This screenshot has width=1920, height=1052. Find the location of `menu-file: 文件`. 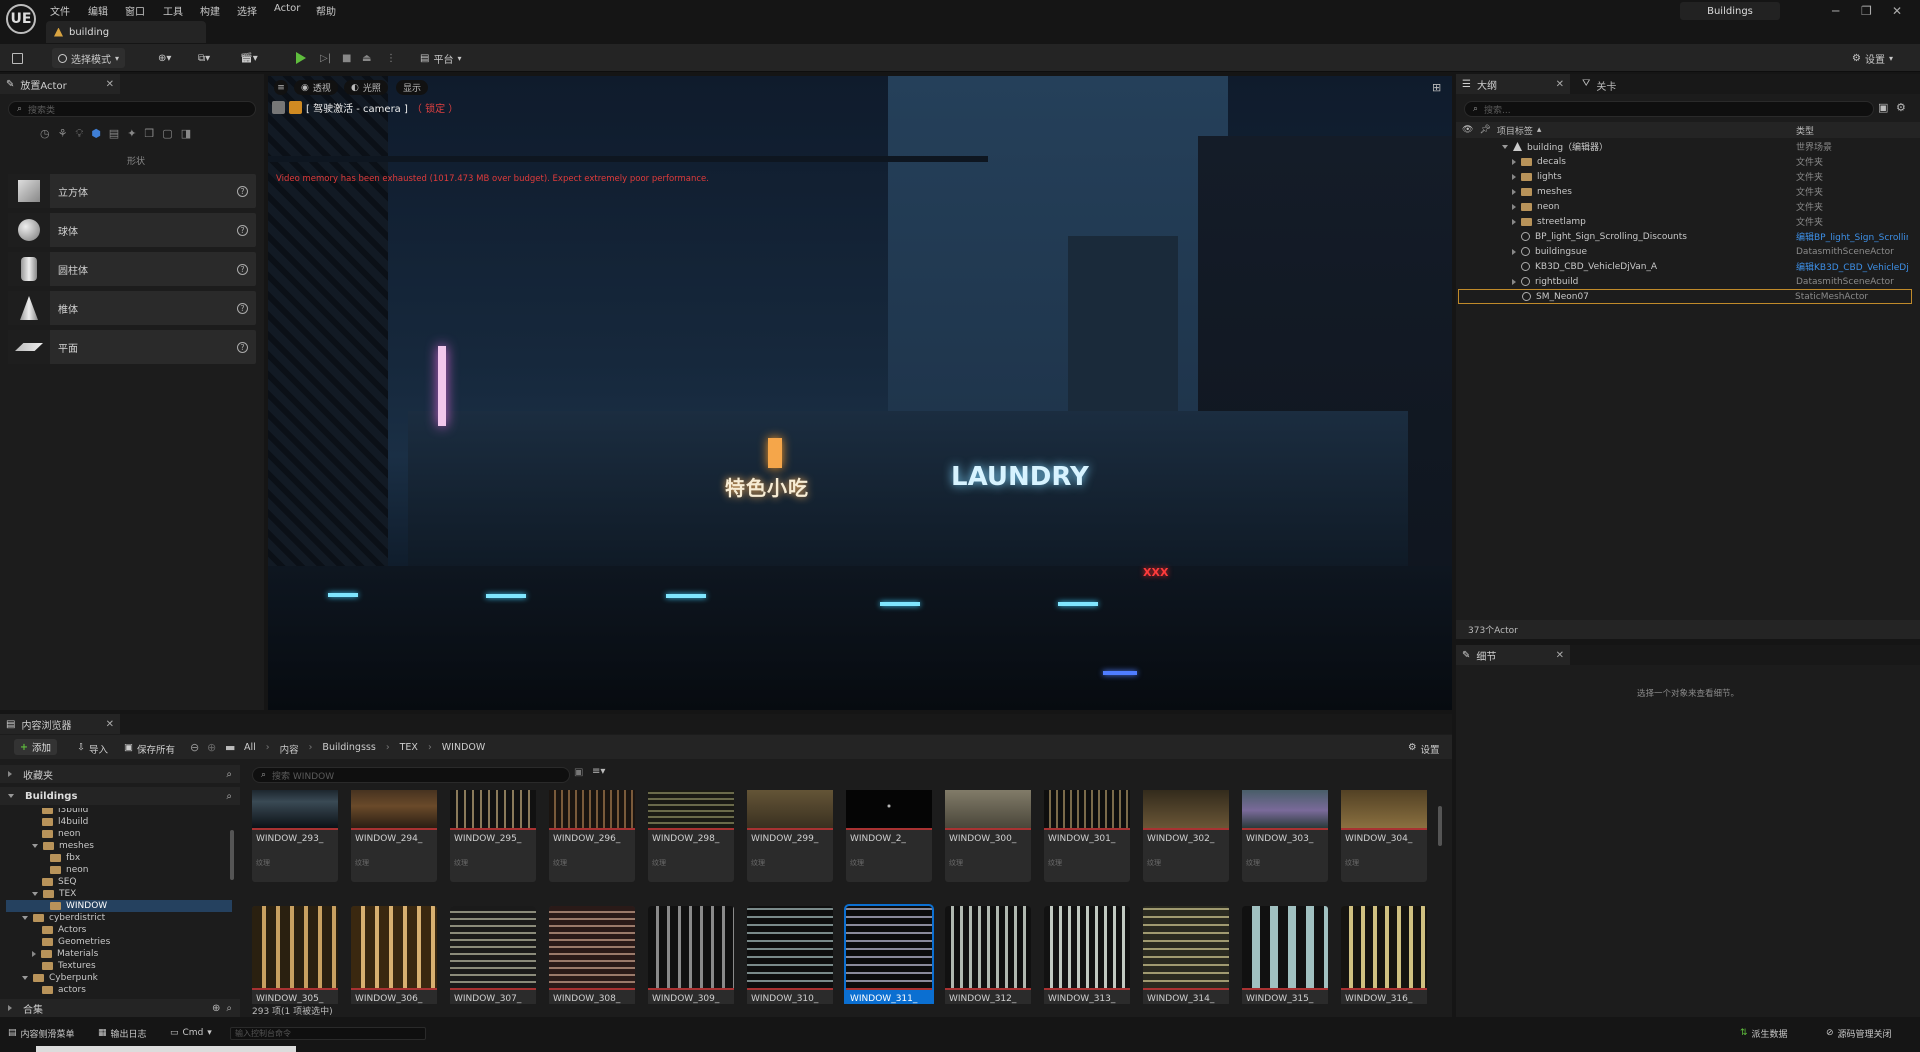

menu-file: 文件 is located at coordinates (60, 10).